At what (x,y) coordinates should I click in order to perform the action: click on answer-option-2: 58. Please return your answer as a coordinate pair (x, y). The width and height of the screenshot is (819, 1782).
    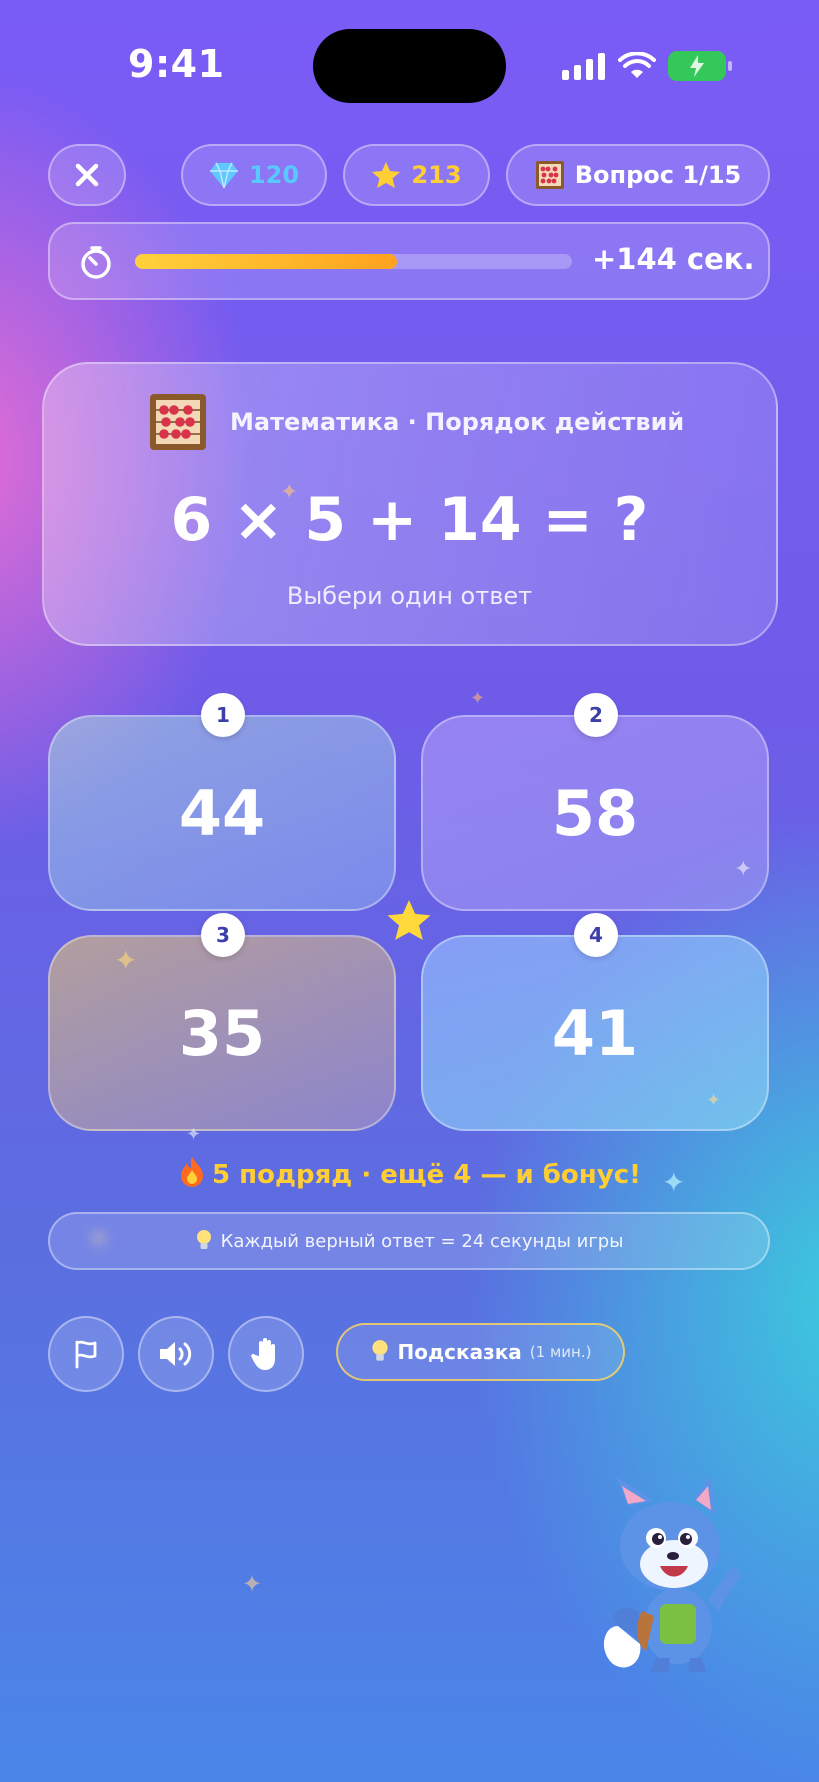
    Looking at the image, I should click on (595, 813).